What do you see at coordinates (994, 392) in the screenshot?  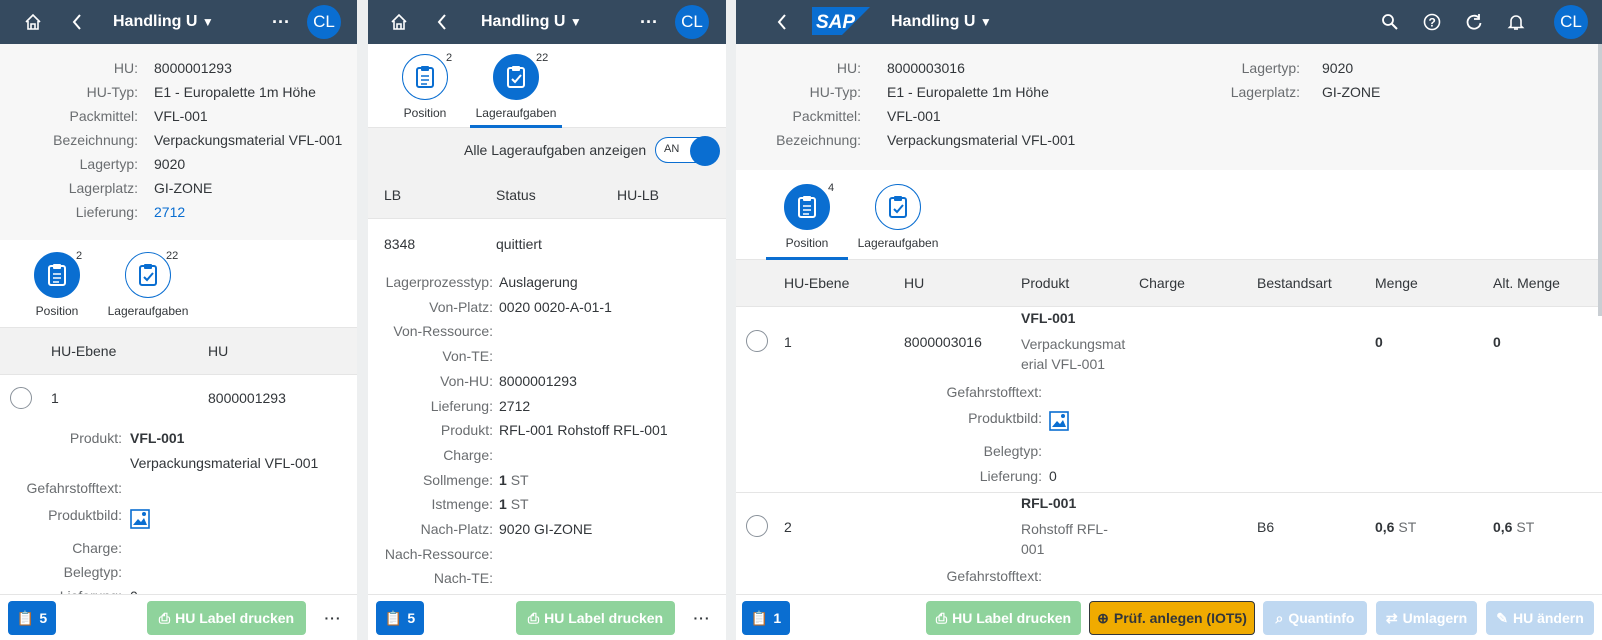 I see `gefahrstofftext-label: Gefahrstofftext:` at bounding box center [994, 392].